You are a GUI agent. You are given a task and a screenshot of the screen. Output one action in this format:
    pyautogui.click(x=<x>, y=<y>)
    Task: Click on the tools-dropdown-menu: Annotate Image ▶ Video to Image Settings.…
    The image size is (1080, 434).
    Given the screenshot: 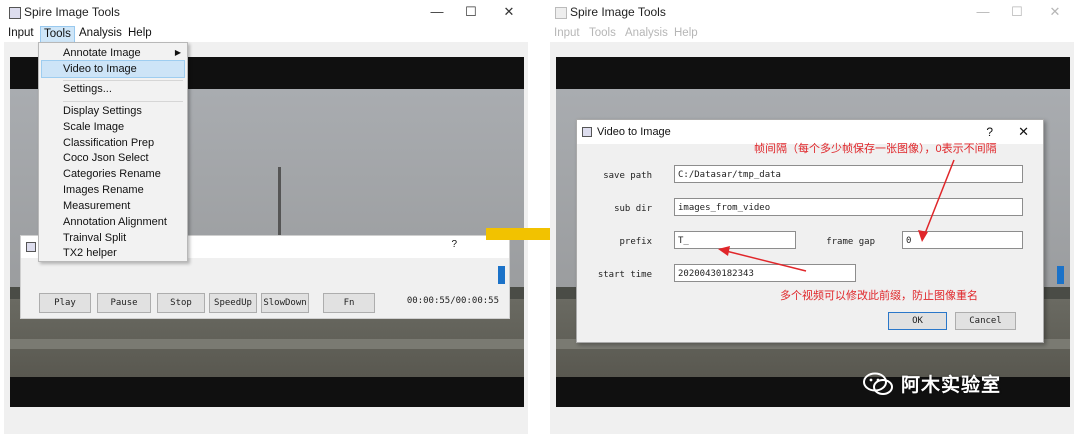 What is the action you would take?
    pyautogui.click(x=113, y=152)
    